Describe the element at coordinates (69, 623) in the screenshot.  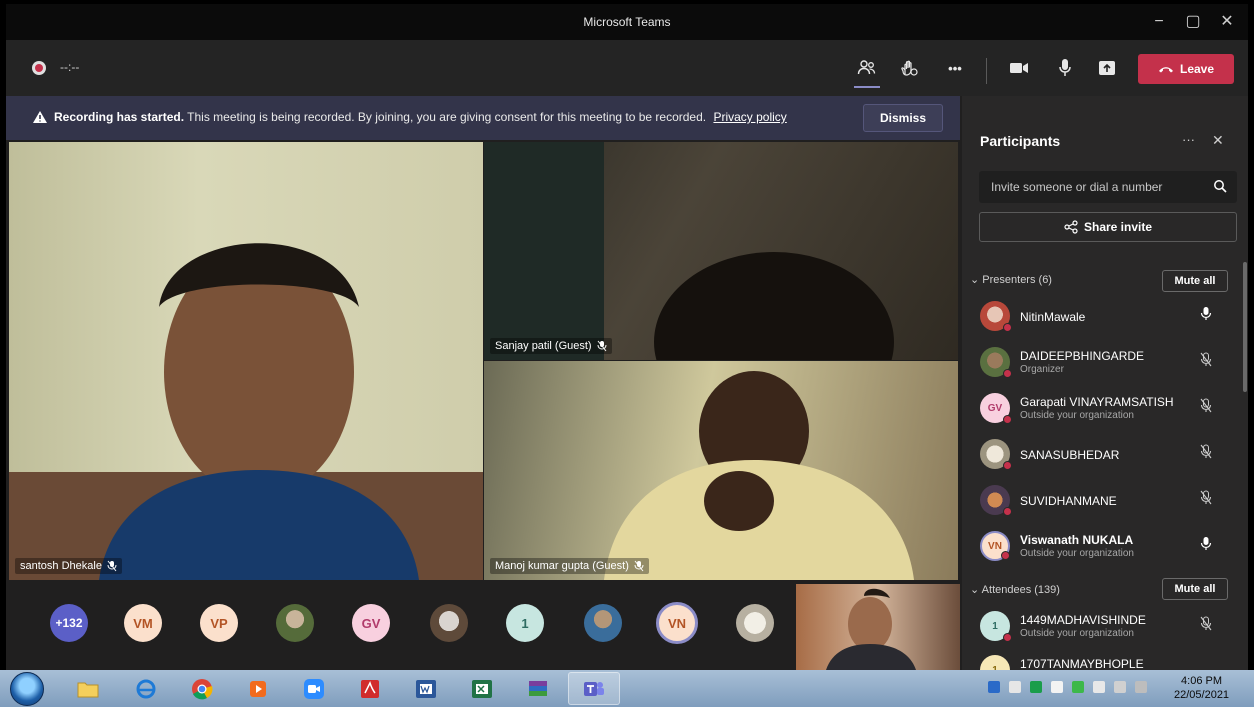
I see `more-participants-button: +132` at that location.